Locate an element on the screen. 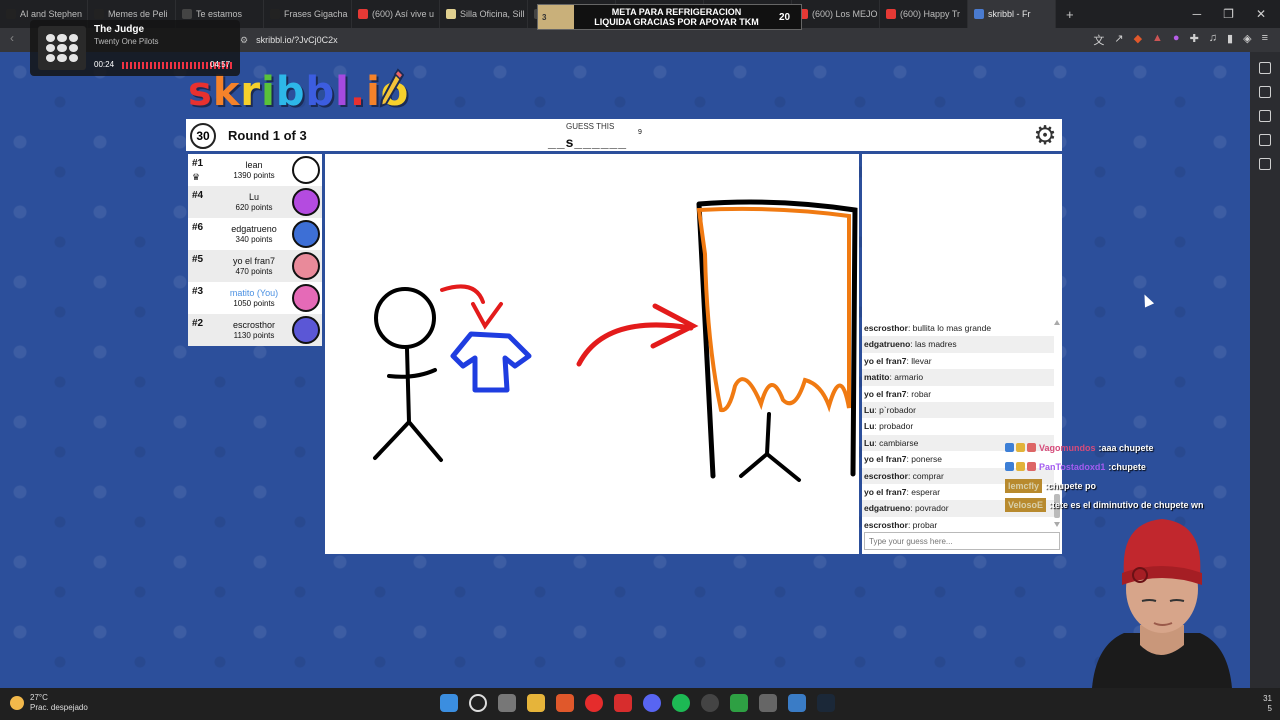 Image resolution: width=1280 pixels, height=720 pixels. stream-chat-text: chupete is located at coordinates (1128, 466).